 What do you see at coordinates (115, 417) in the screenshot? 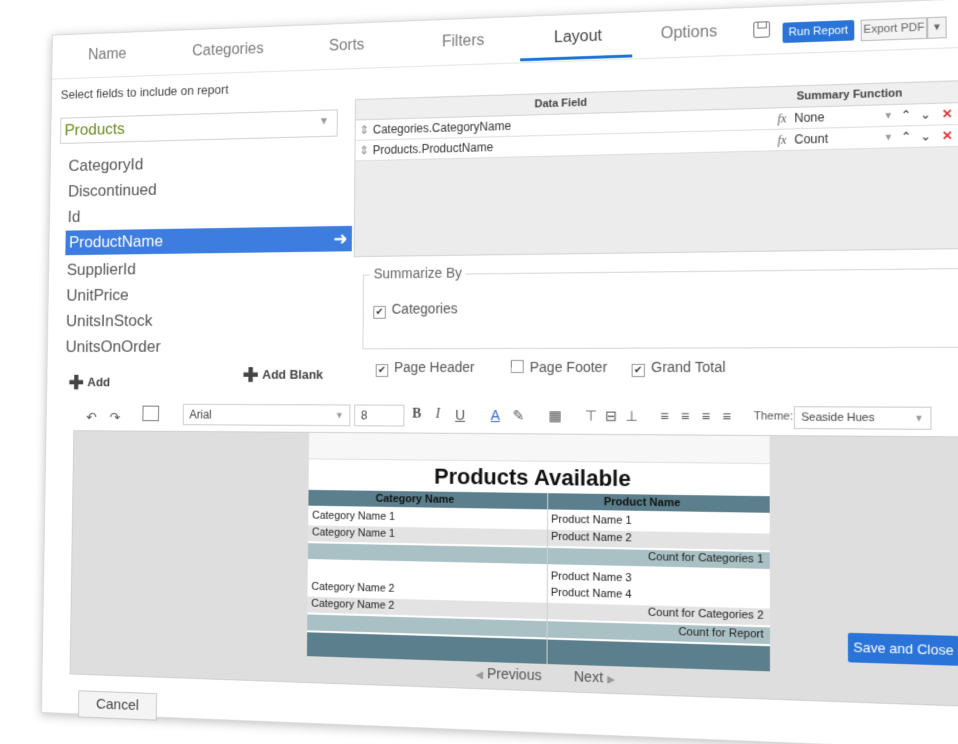
I see `redo-icon: ↷` at bounding box center [115, 417].